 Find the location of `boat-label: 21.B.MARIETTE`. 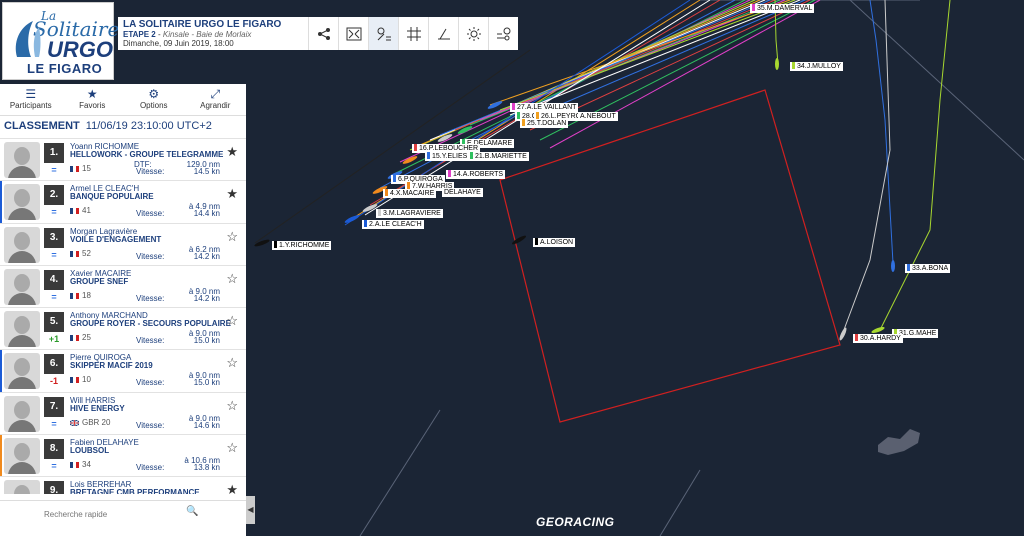

boat-label: 21.B.MARIETTE is located at coordinates (498, 156).